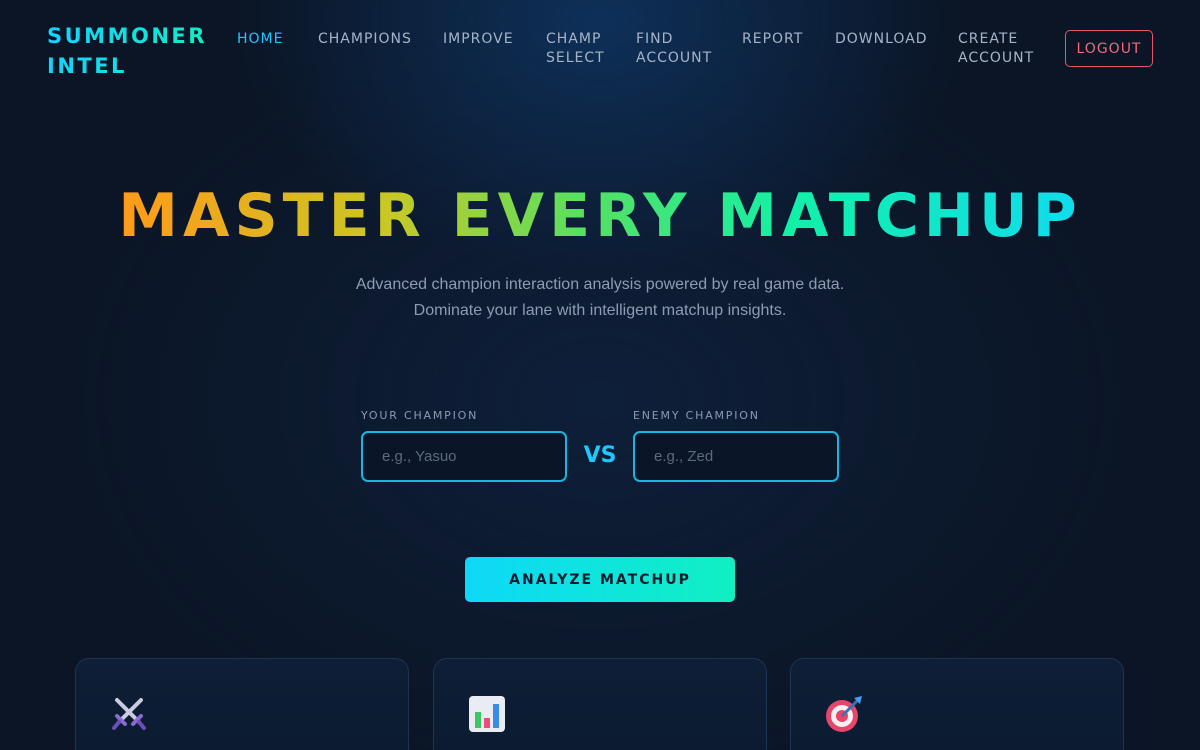  I want to click on logo: SUMMONER INTEL, so click(134, 51).